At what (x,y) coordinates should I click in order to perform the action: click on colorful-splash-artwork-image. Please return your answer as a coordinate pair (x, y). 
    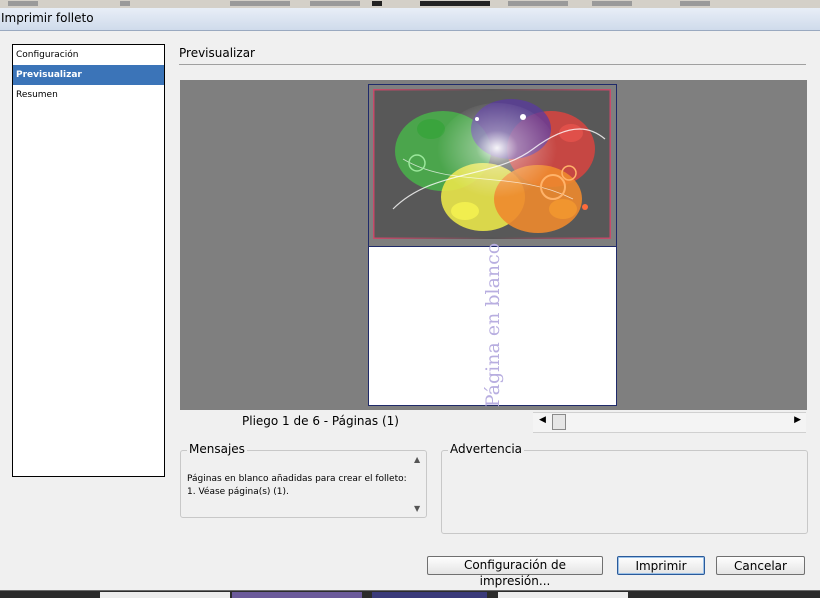
    Looking at the image, I should click on (492, 164).